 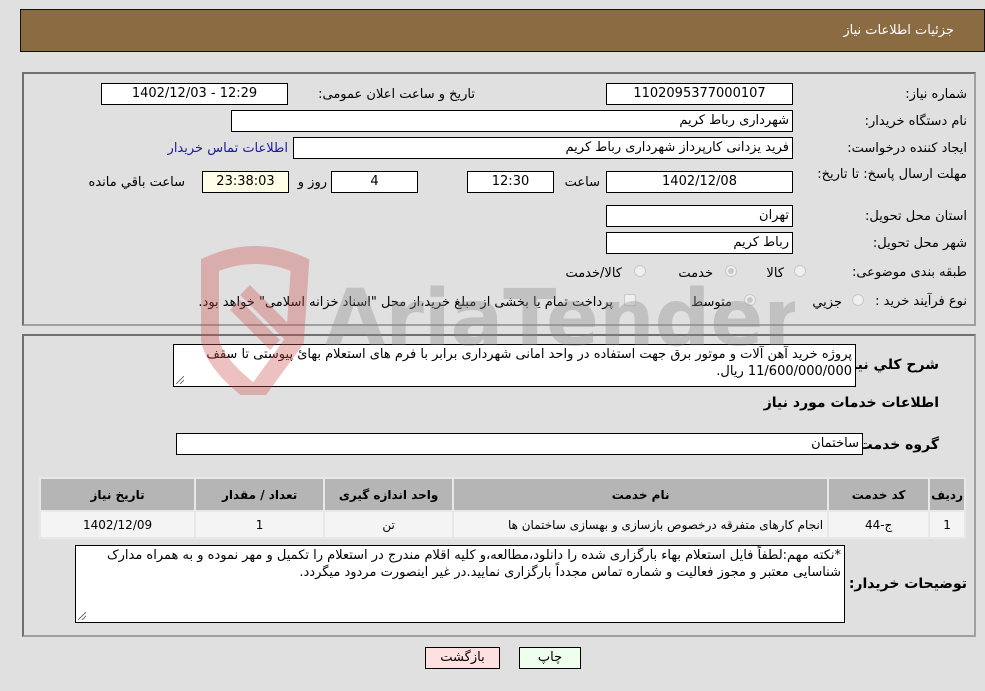 I want to click on process-label: نوع فرآیند خرید :, so click(x=921, y=301).